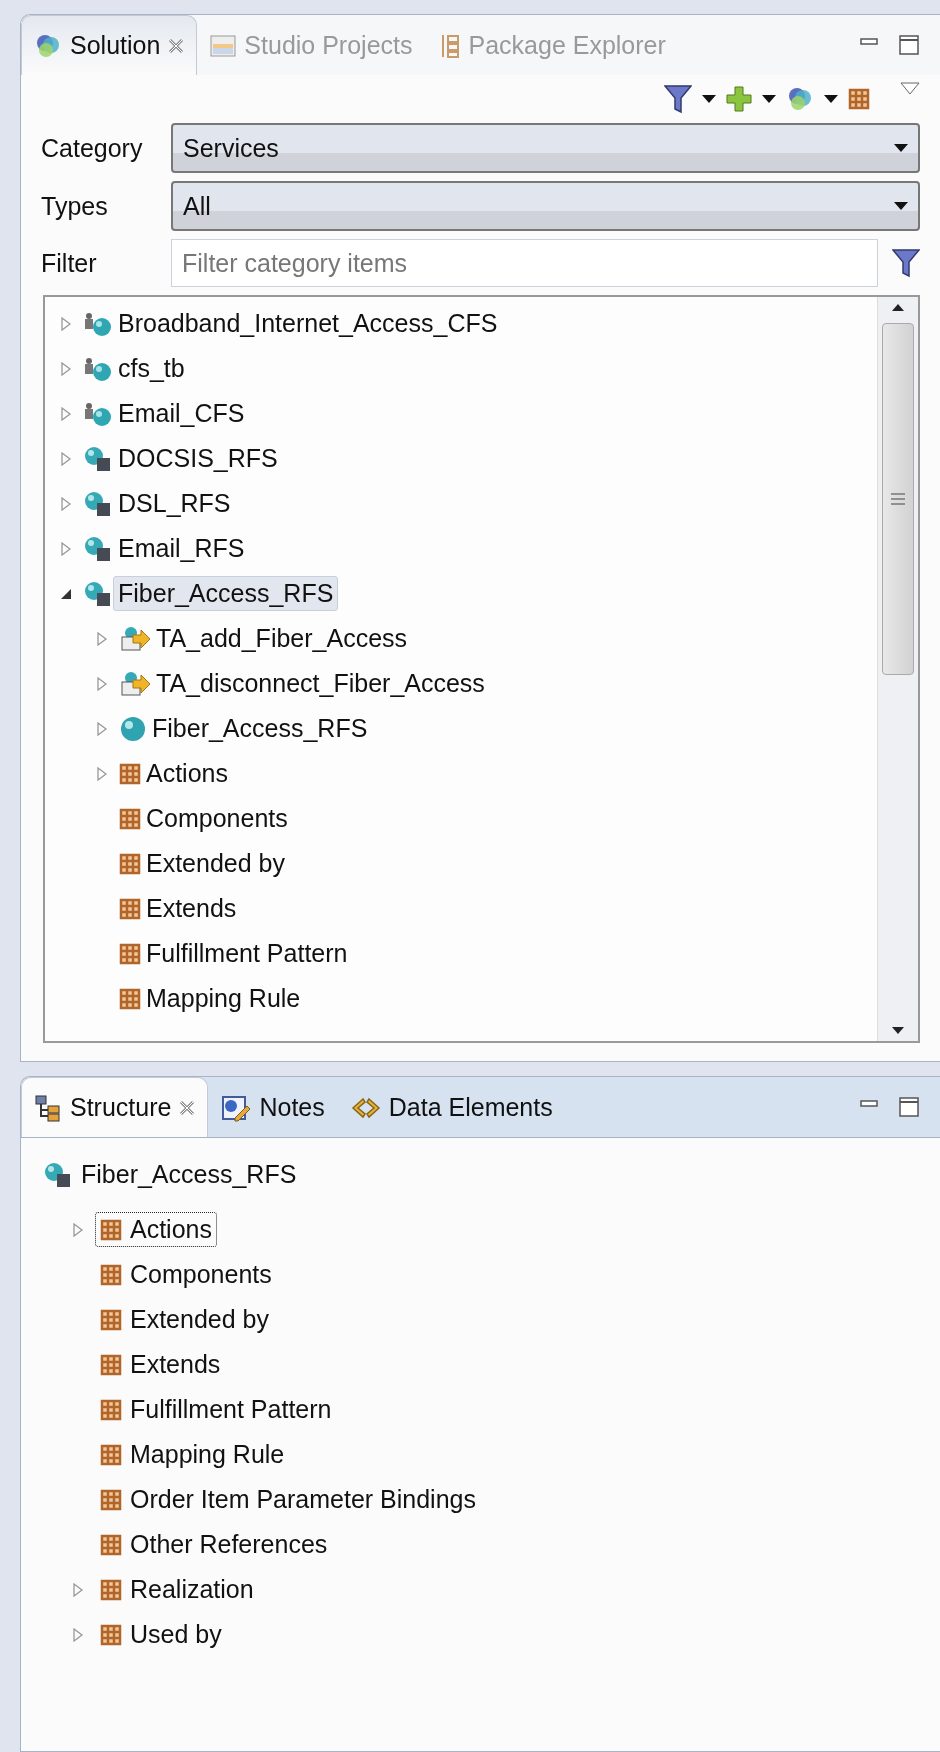 This screenshot has width=940, height=1752. What do you see at coordinates (223, 45) in the screenshot?
I see `window-icon` at bounding box center [223, 45].